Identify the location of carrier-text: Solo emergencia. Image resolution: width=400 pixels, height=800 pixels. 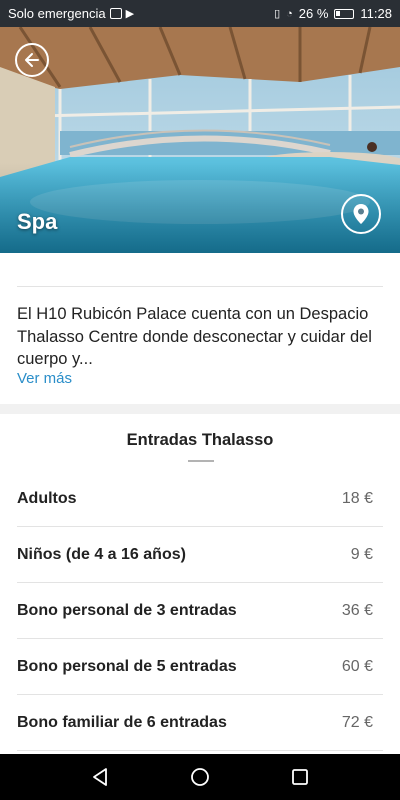
(57, 13).